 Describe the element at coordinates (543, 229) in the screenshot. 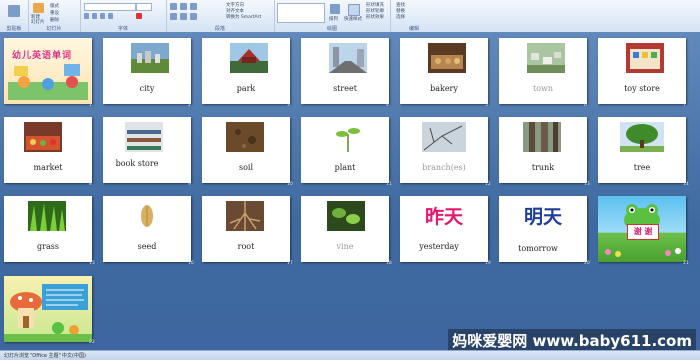

I see `slide-thumbnail-20: 明天 tomorrow` at that location.